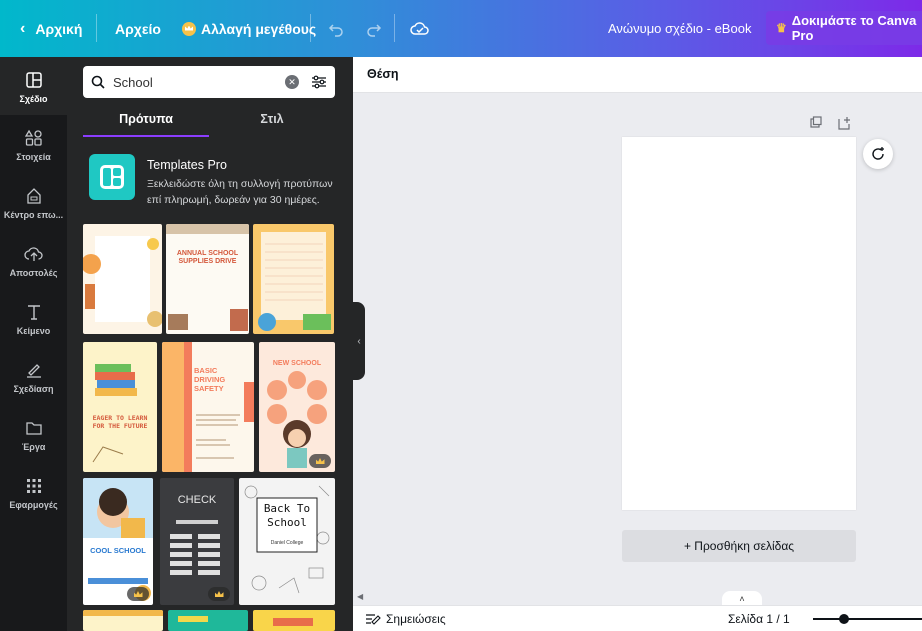 The height and width of the screenshot is (631, 922). I want to click on undo-icon, so click(335, 30).